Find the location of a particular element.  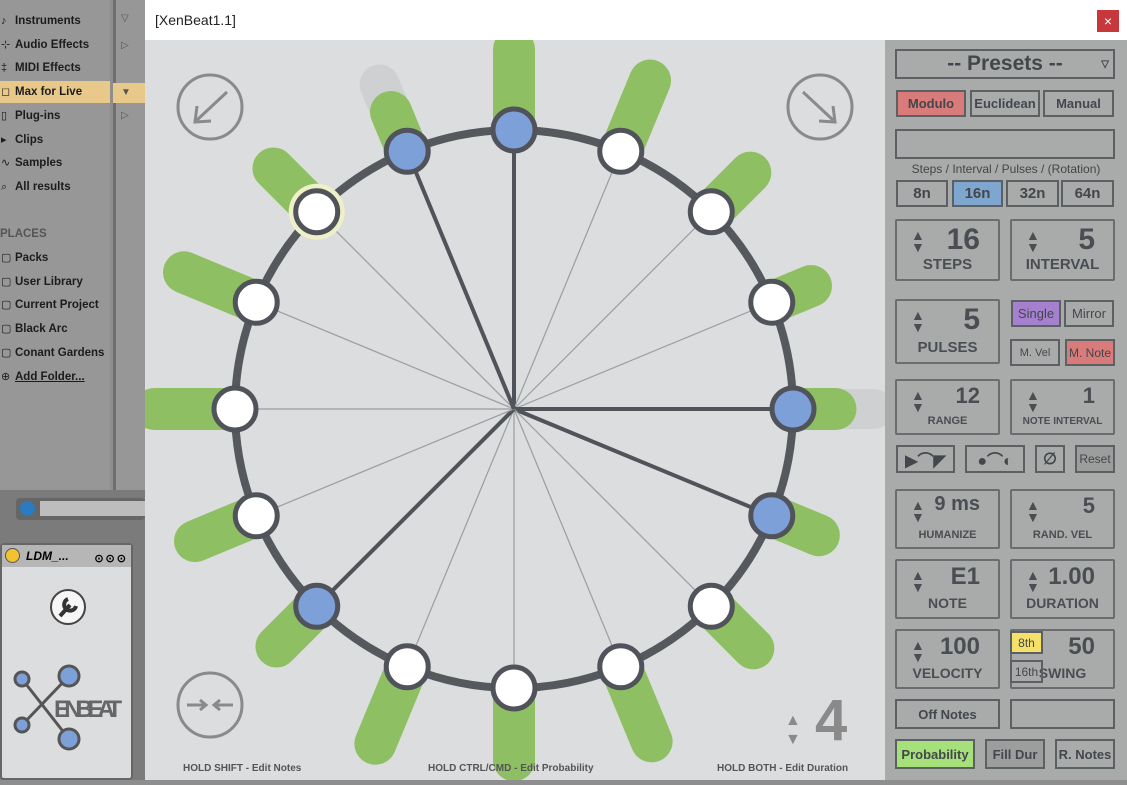

rate-64n-button: 64n is located at coordinates (1087, 193).